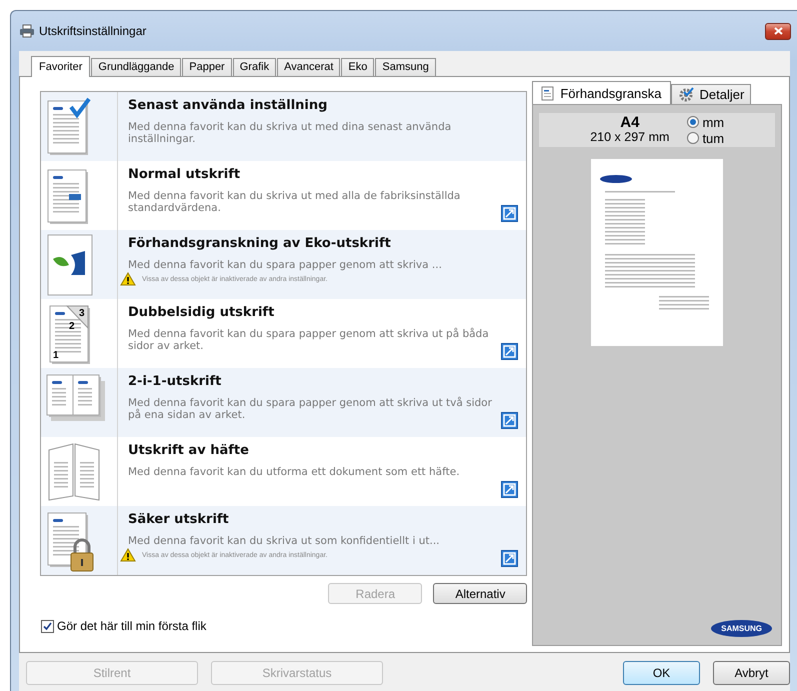 The width and height of the screenshot is (797, 691). I want to click on tab: Grundläggande, so click(136, 67).